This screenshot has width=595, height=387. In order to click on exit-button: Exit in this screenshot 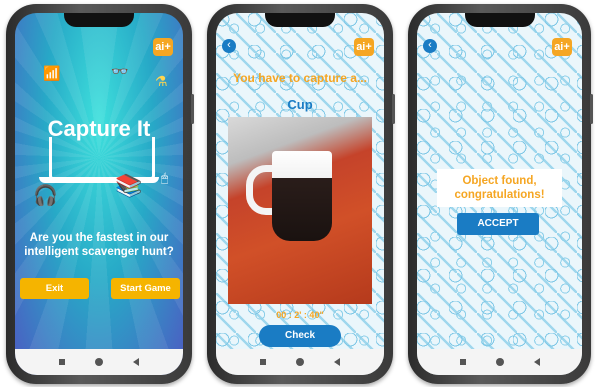, I will do `click(54, 288)`.